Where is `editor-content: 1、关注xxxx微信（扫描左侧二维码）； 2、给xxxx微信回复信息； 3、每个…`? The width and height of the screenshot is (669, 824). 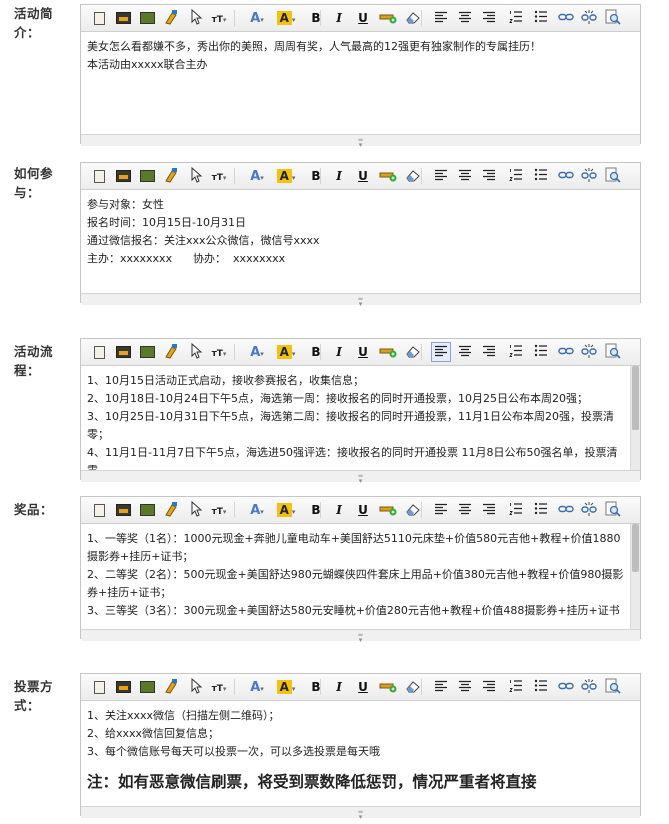
editor-content: 1、关注xxxx微信（扫描左侧二维码）； 2、给xxxx微信回复信息； 3、每个… is located at coordinates (360, 753).